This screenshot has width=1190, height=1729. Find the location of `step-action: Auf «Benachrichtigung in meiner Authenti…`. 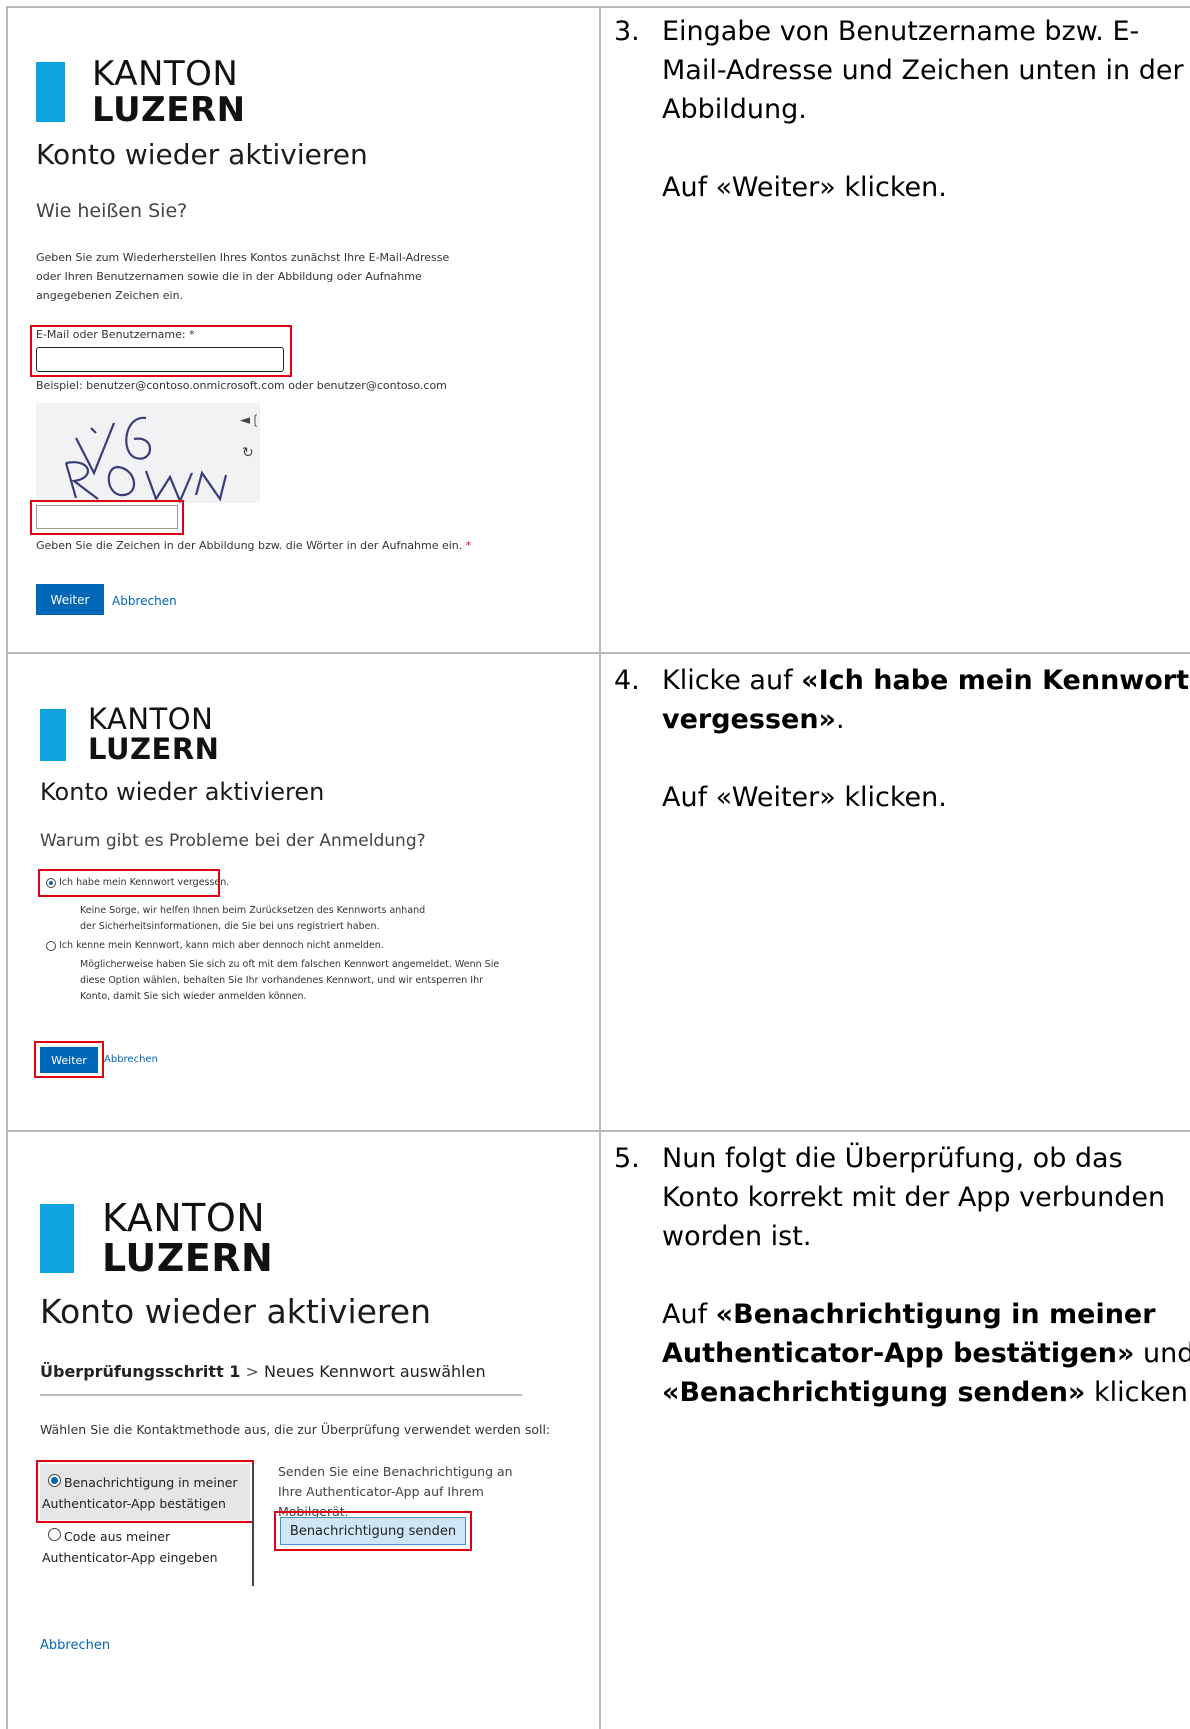

step-action: Auf «Benachrichtigung in meiner Authenti… is located at coordinates (926, 1353).